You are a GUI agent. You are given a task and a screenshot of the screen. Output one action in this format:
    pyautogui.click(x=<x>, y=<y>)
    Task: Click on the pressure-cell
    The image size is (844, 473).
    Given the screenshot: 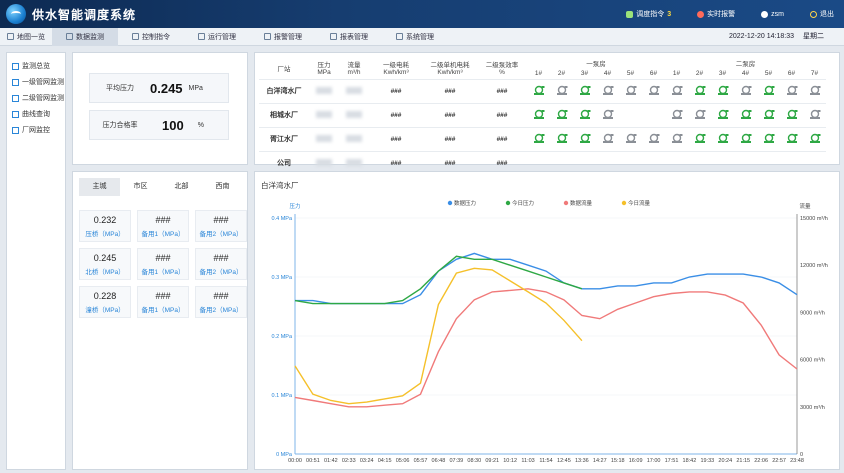 What is the action you would take?
    pyautogui.click(x=324, y=90)
    